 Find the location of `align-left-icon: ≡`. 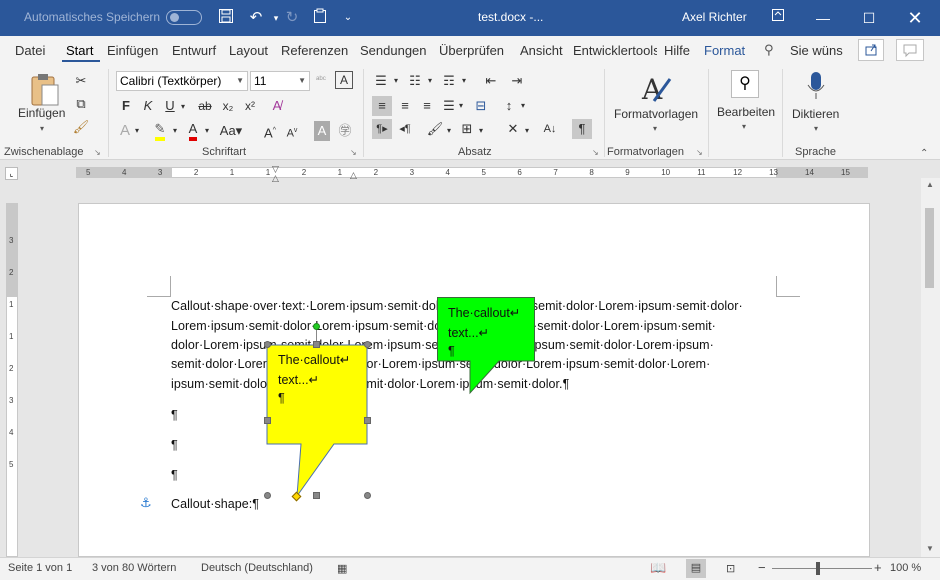

align-left-icon: ≡ is located at coordinates (382, 106).